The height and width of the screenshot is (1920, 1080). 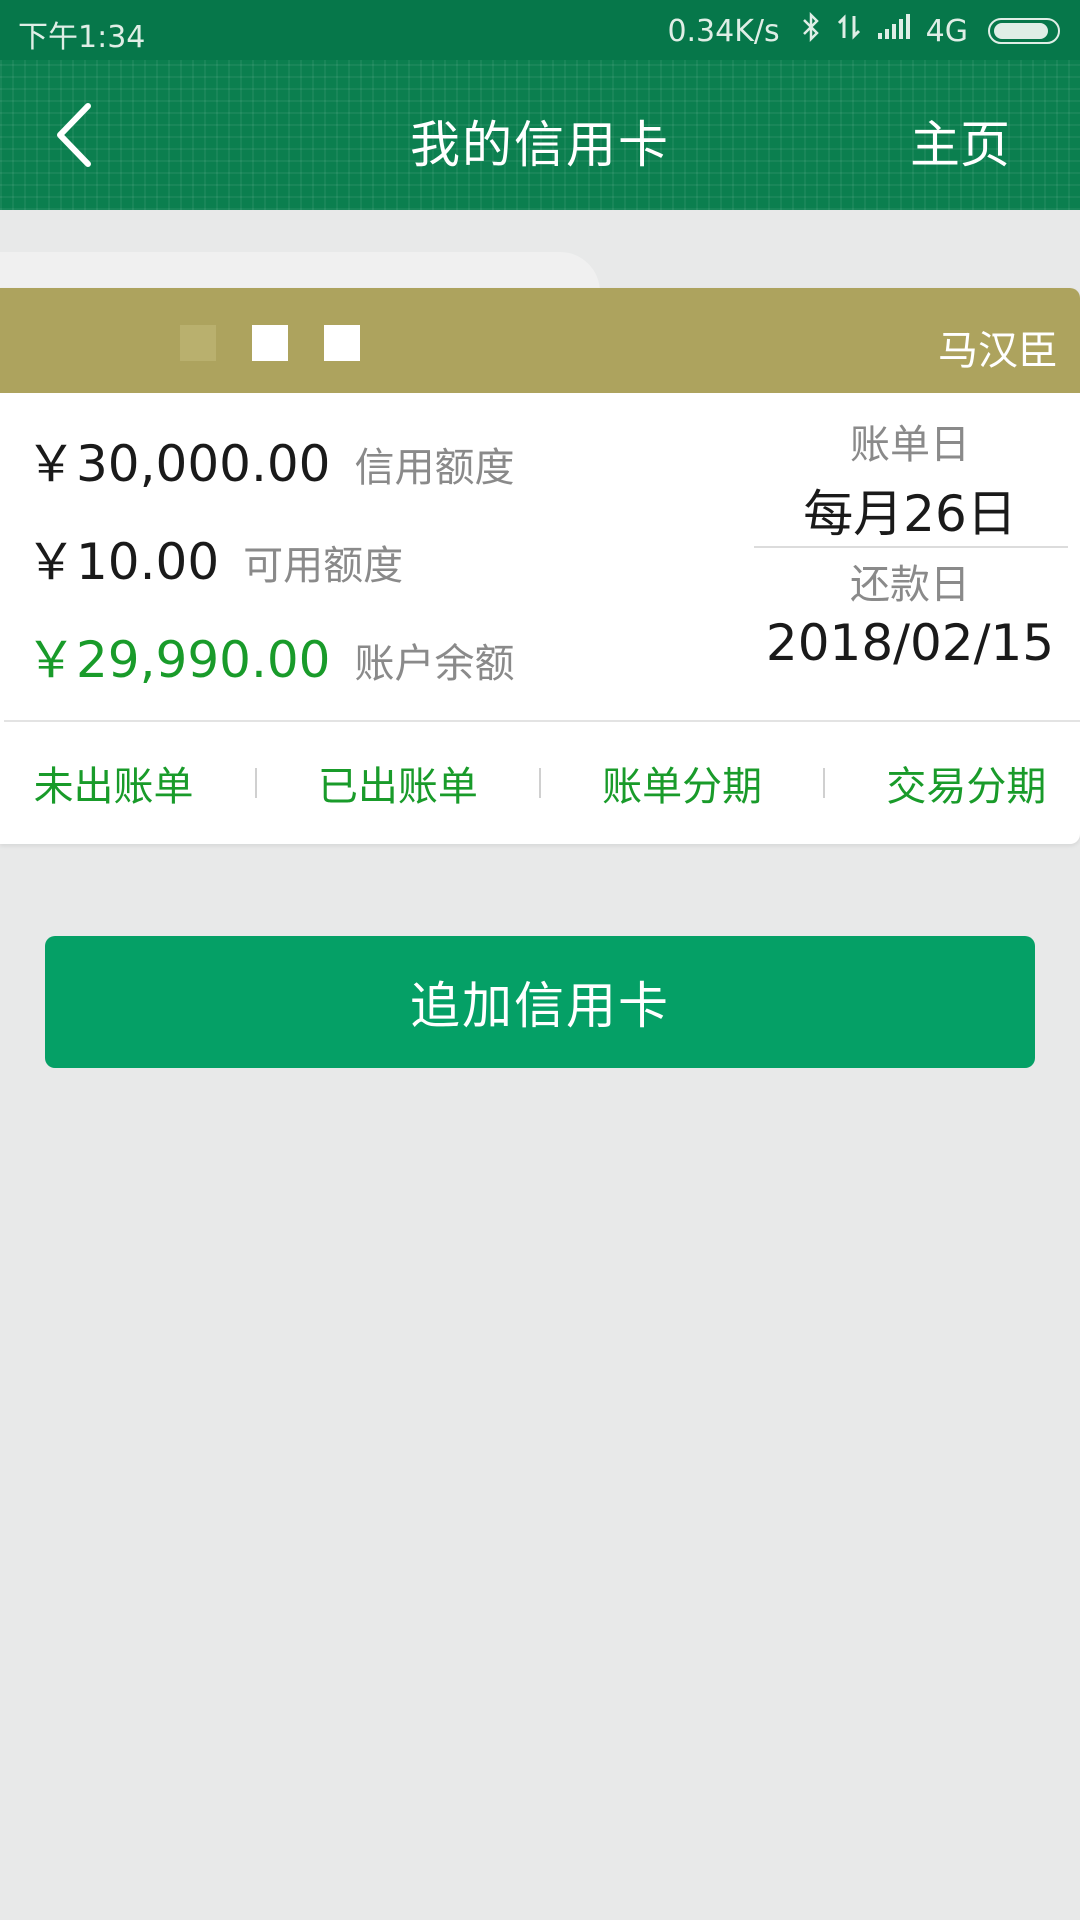 What do you see at coordinates (178, 464) in the screenshot?
I see `credit-limit-value: ￥30,000.00` at bounding box center [178, 464].